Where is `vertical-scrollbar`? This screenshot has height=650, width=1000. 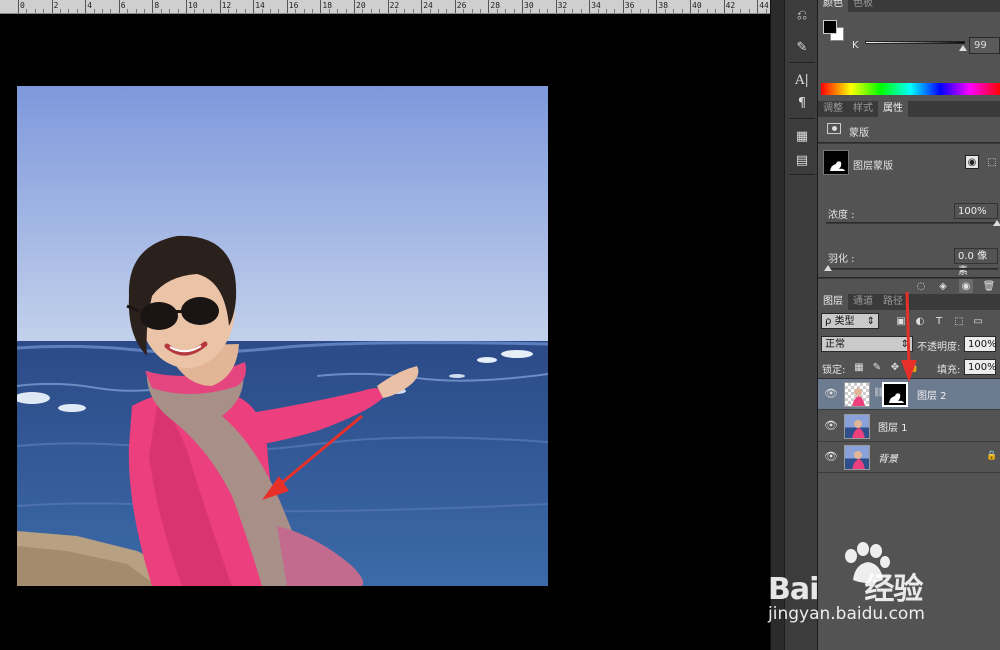 vertical-scrollbar is located at coordinates (777, 325).